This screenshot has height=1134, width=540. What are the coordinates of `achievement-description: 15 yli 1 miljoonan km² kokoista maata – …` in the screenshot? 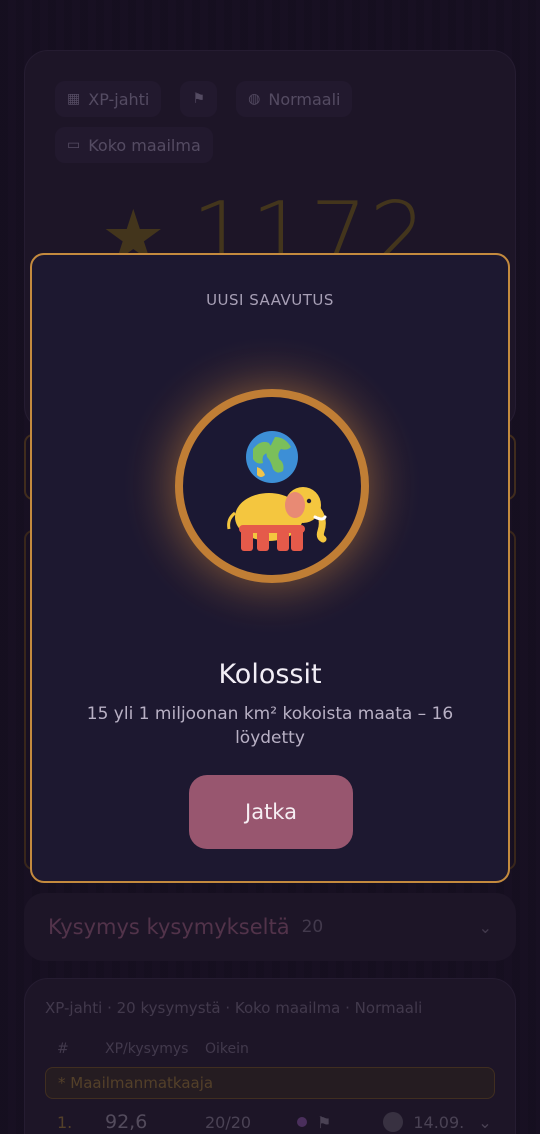 It's located at (270, 726).